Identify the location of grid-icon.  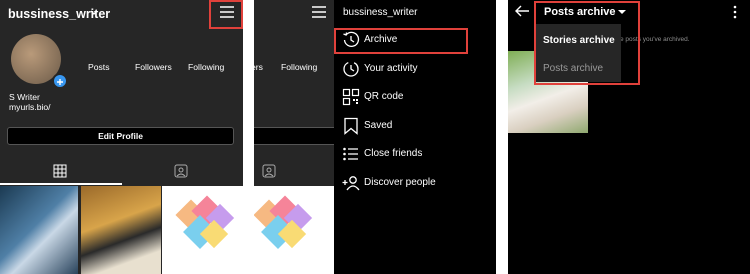
(60, 171).